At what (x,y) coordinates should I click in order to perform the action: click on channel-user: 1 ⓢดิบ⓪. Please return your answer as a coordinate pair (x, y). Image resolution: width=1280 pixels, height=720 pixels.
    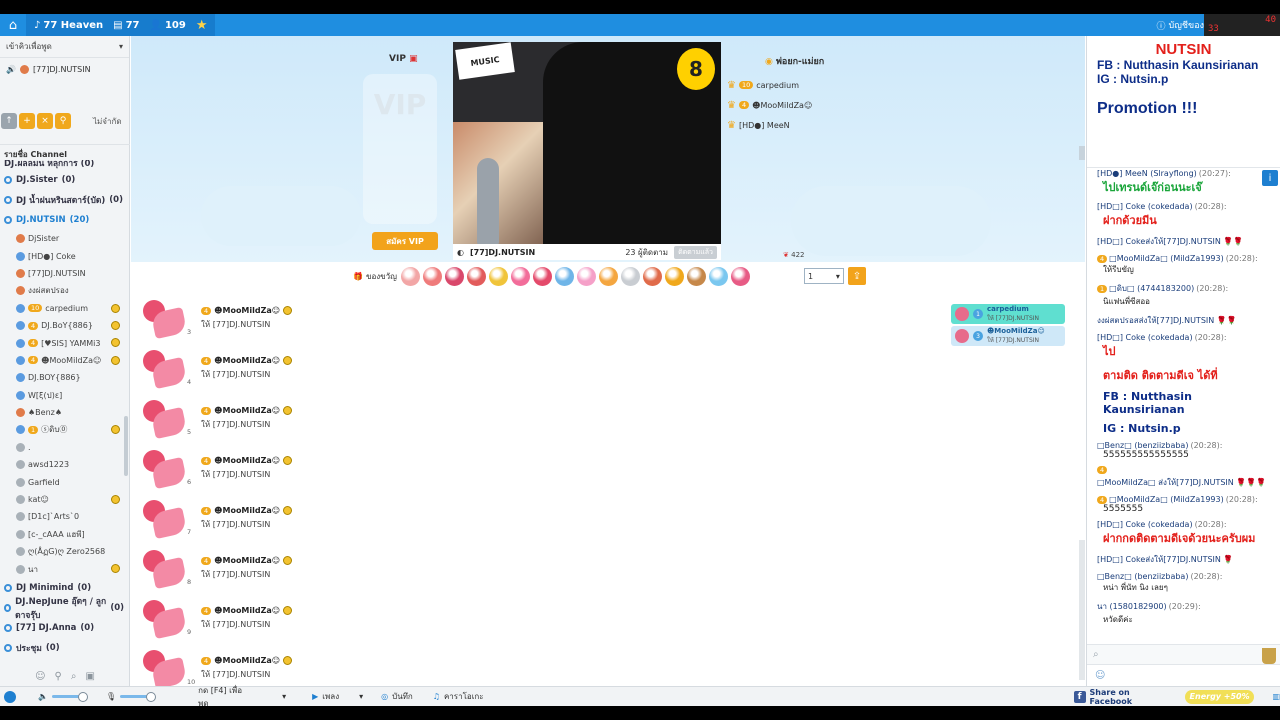
    Looking at the image, I should click on (62, 429).